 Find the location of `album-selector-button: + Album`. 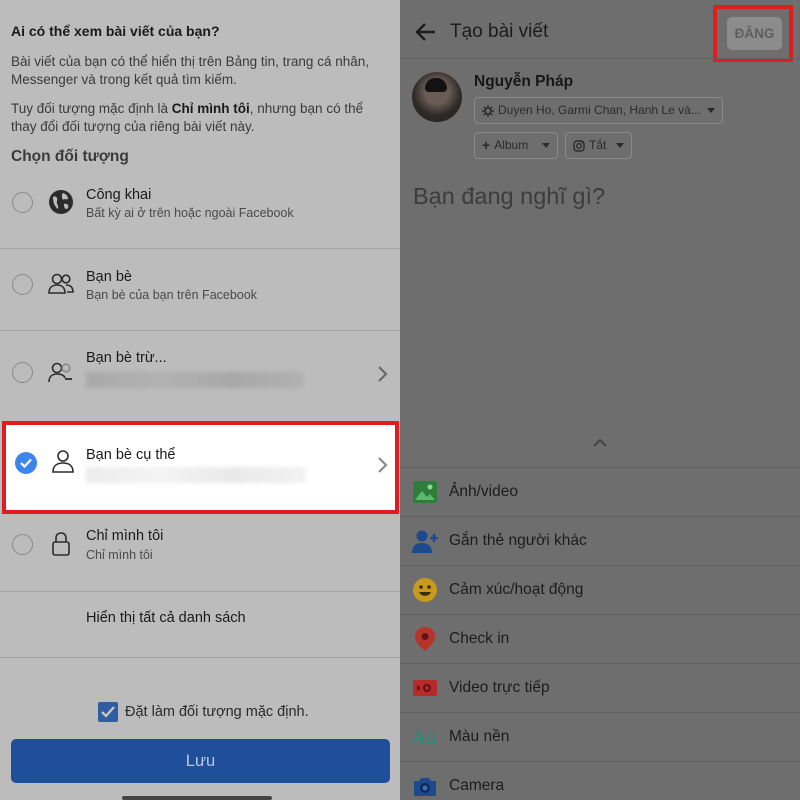

album-selector-button: + Album is located at coordinates (516, 145).